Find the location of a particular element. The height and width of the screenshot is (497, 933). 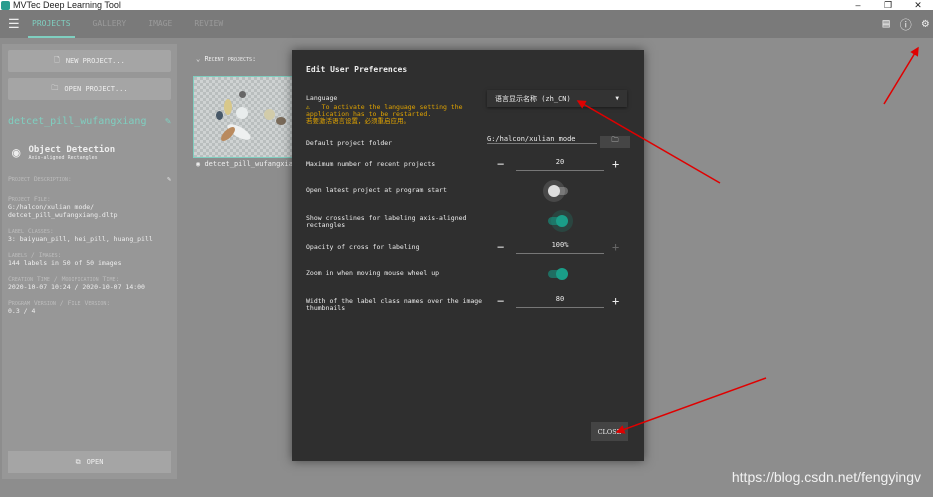

arrow-to-gear is located at coordinates (901, 75).